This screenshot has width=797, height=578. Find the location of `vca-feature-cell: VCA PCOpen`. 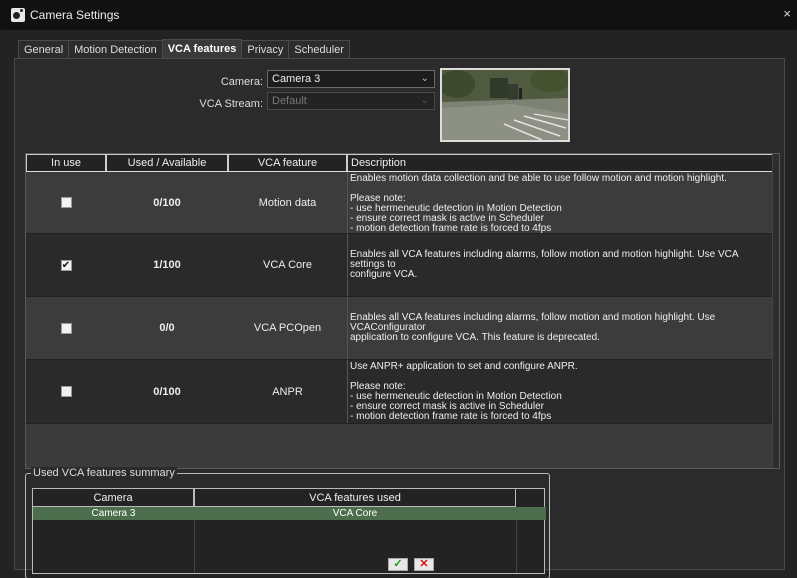

vca-feature-cell: VCA PCOpen is located at coordinates (287, 328).